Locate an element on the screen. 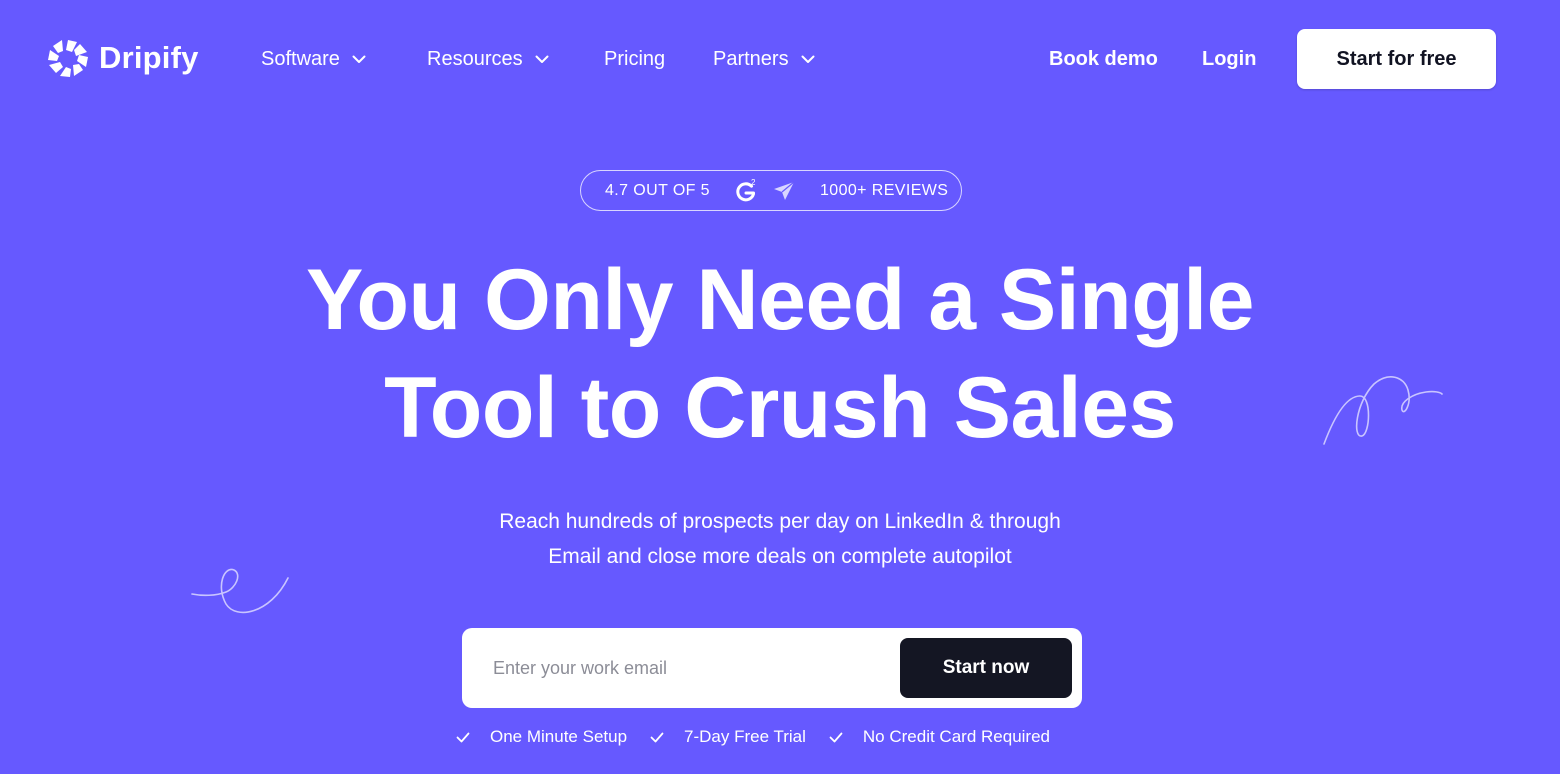  feature-item: 7-Day Free Trial is located at coordinates (728, 737).